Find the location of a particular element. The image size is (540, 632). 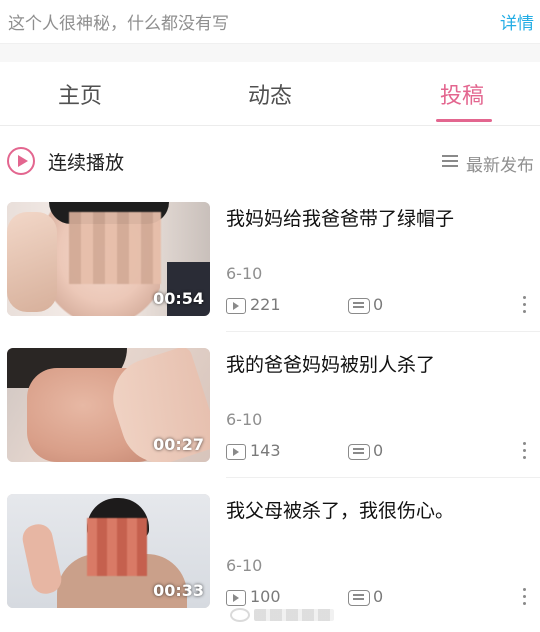

profile-tabs: 主页 动态 投稿 is located at coordinates (270, 94).